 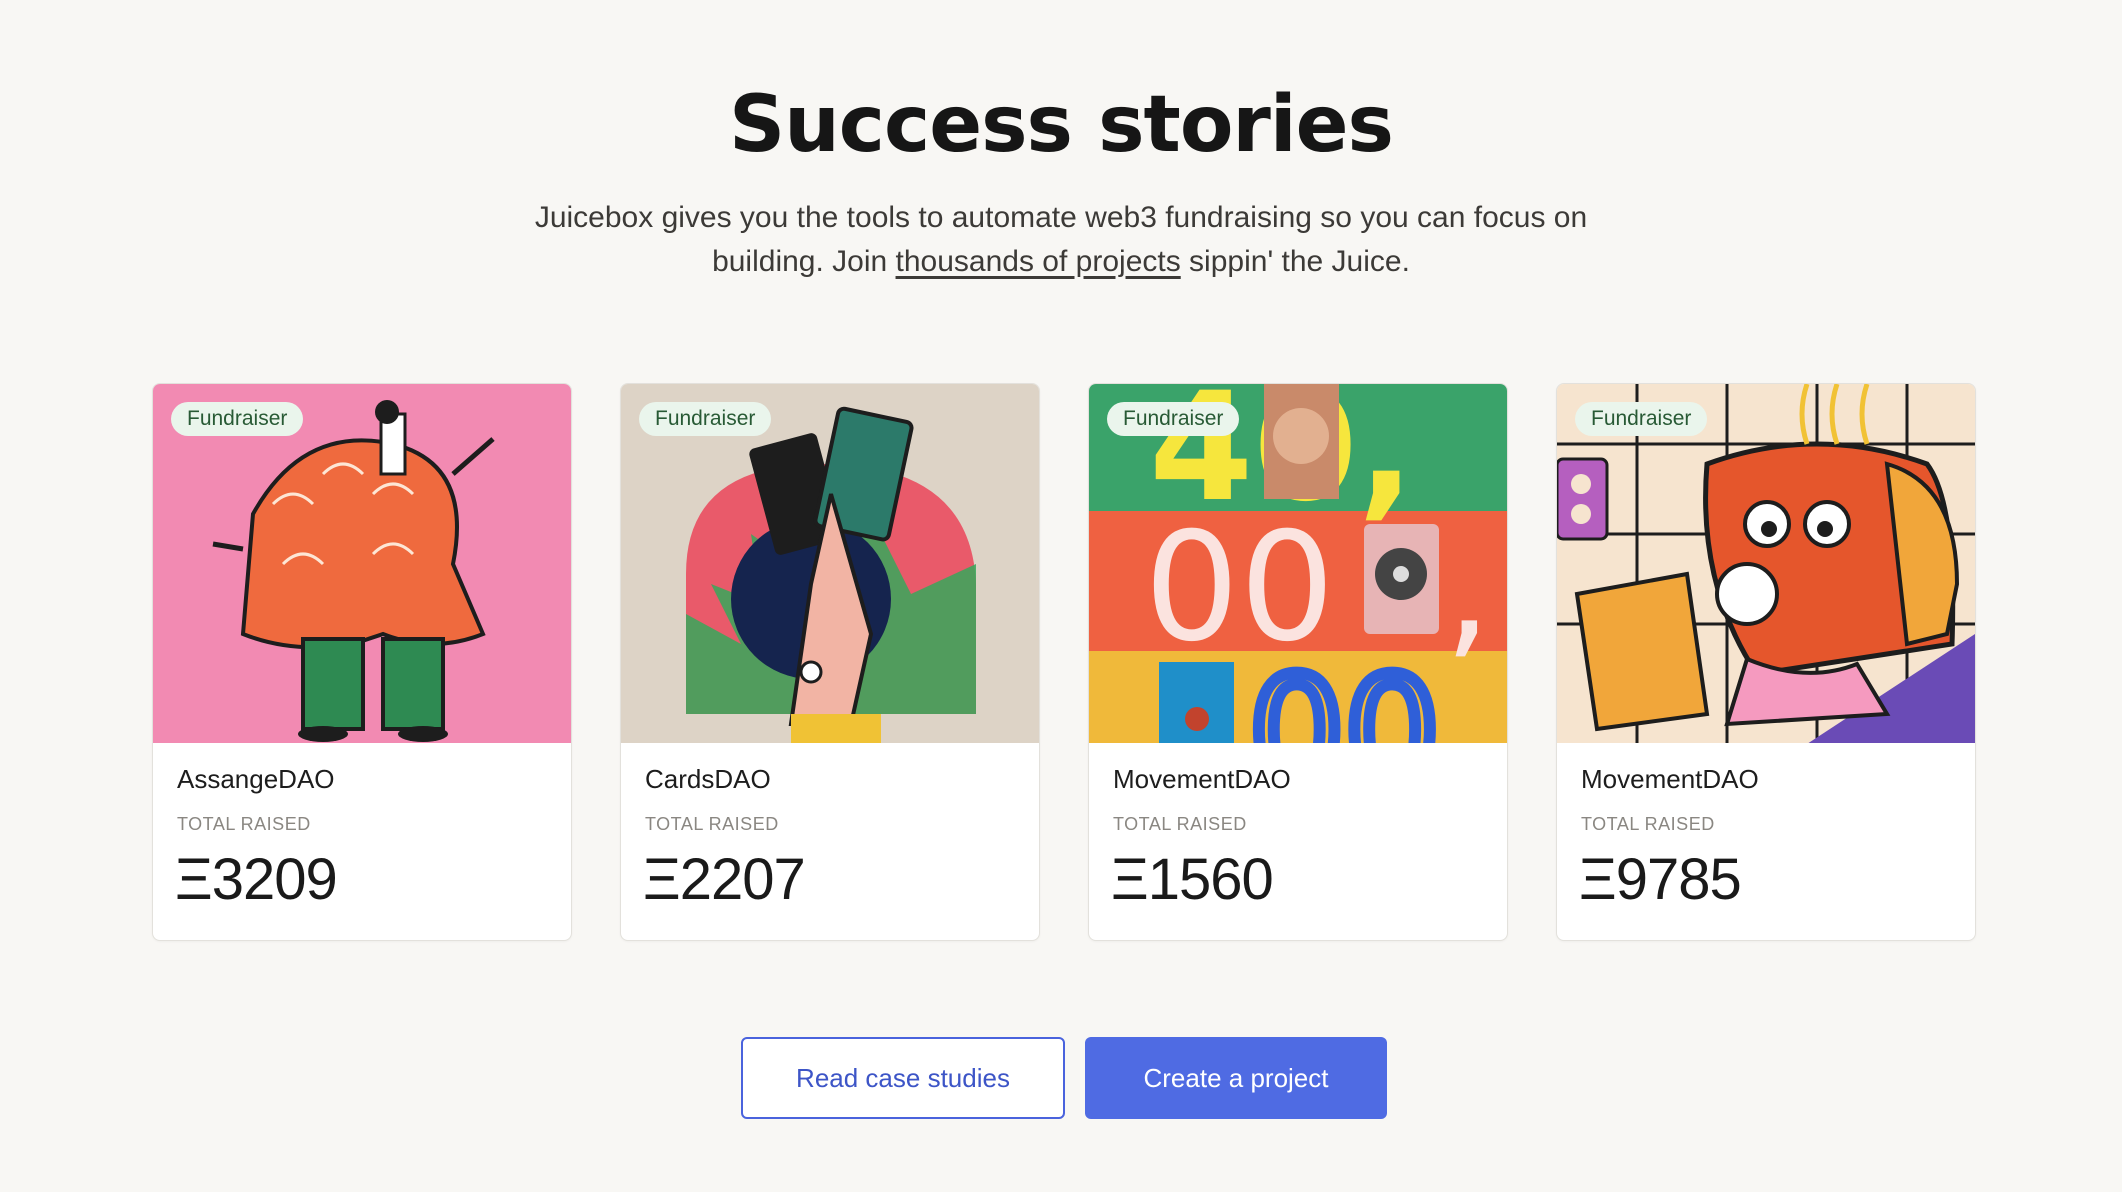 What do you see at coordinates (1236, 1078) in the screenshot?
I see `create-project-button: Create a project` at bounding box center [1236, 1078].